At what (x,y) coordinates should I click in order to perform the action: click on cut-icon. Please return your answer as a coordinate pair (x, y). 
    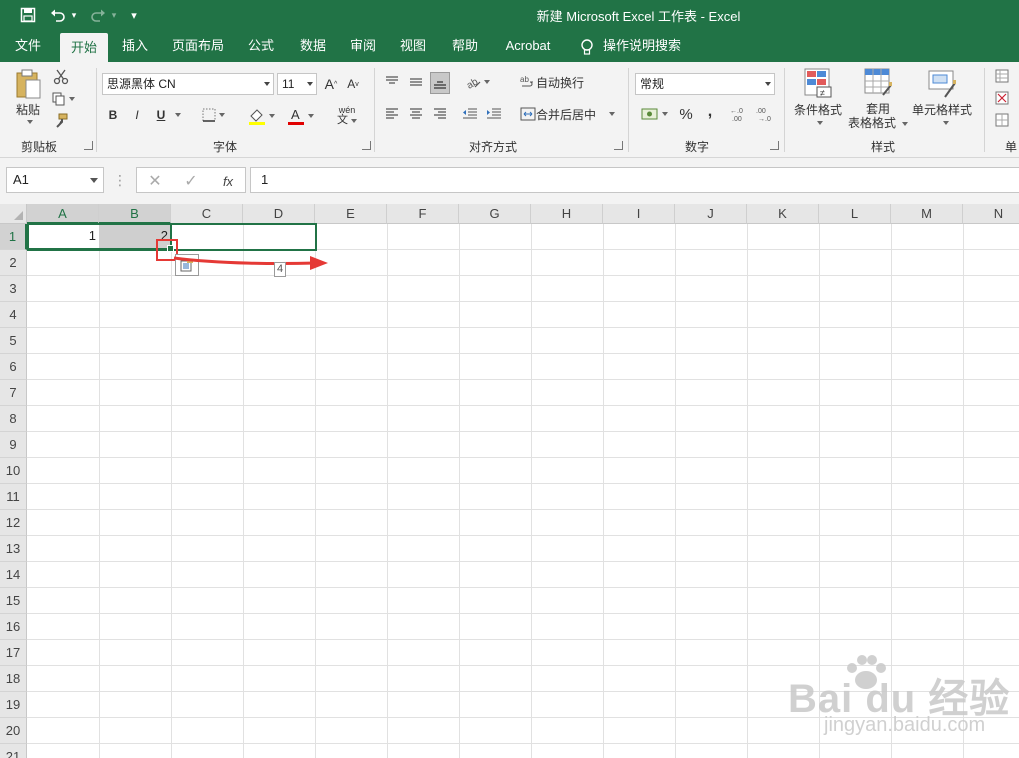
    Looking at the image, I should click on (61, 77).